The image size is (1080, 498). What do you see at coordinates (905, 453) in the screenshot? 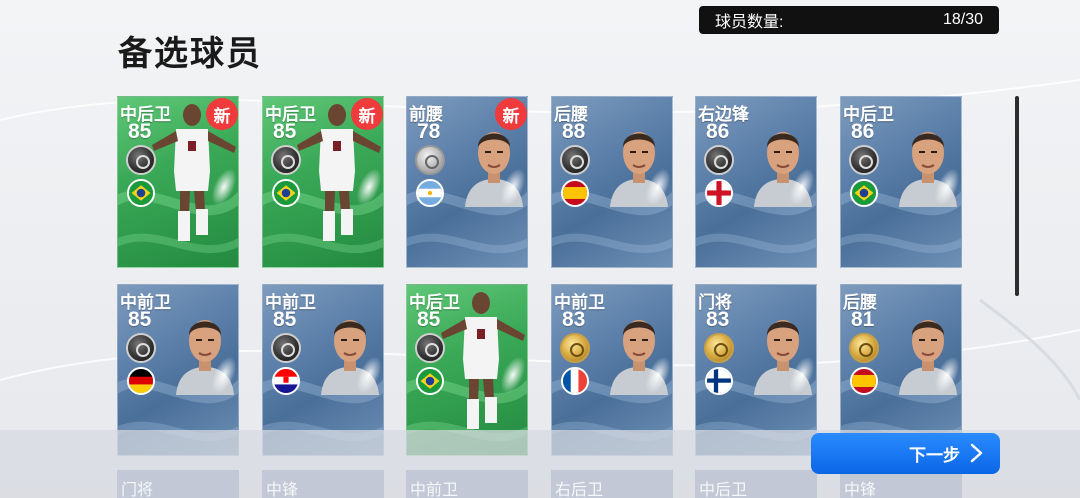
I see `next-step-button: 下一步` at bounding box center [905, 453].